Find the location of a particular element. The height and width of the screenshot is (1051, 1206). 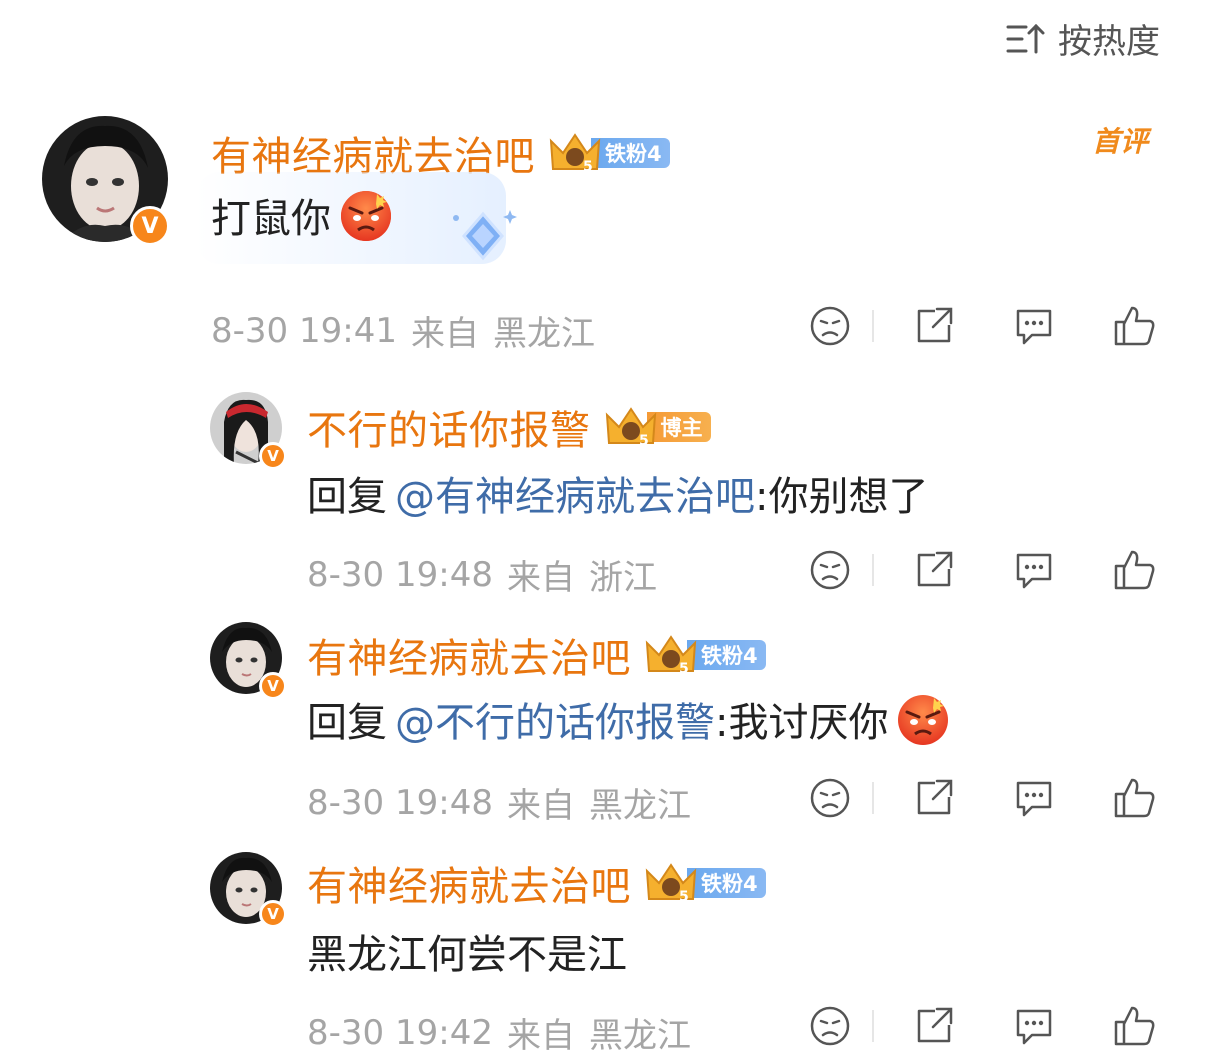

comment-text: :你别想了 is located at coordinates (842, 497).